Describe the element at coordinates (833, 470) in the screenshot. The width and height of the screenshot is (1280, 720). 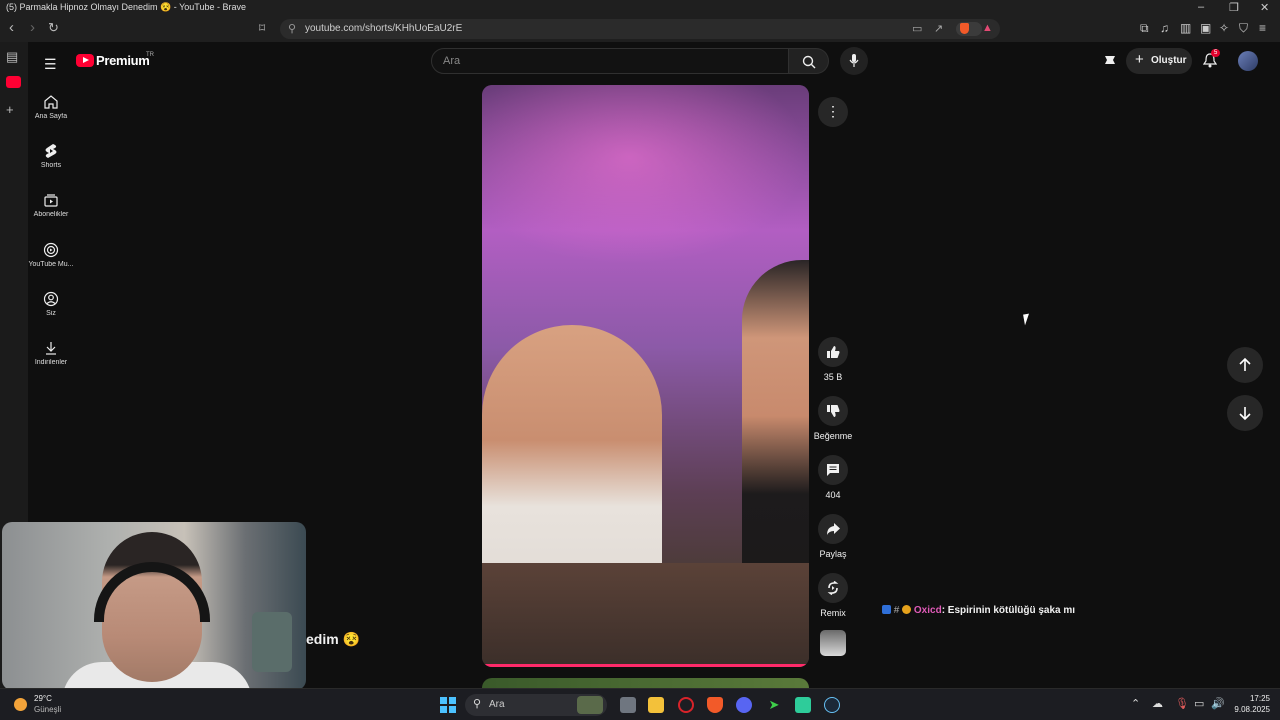
I see `comment-icon` at that location.